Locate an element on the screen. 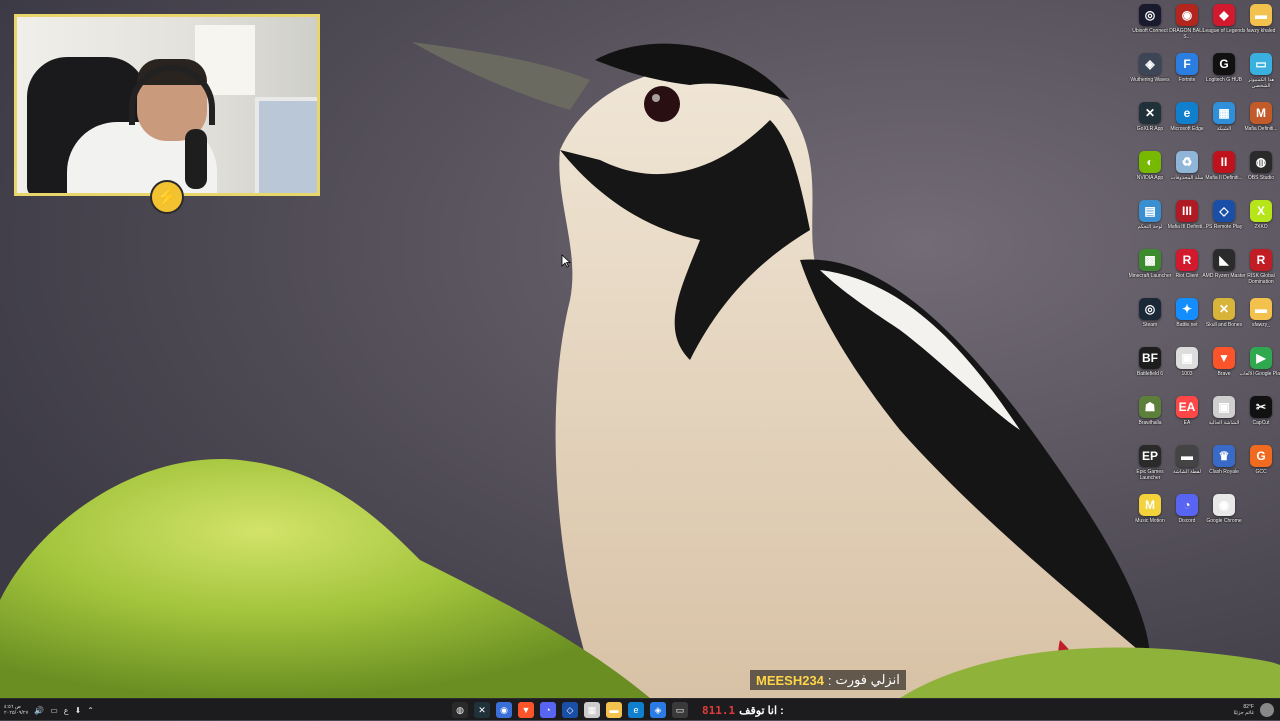  weather-description: غائم جزئيًا is located at coordinates (1243, 713).